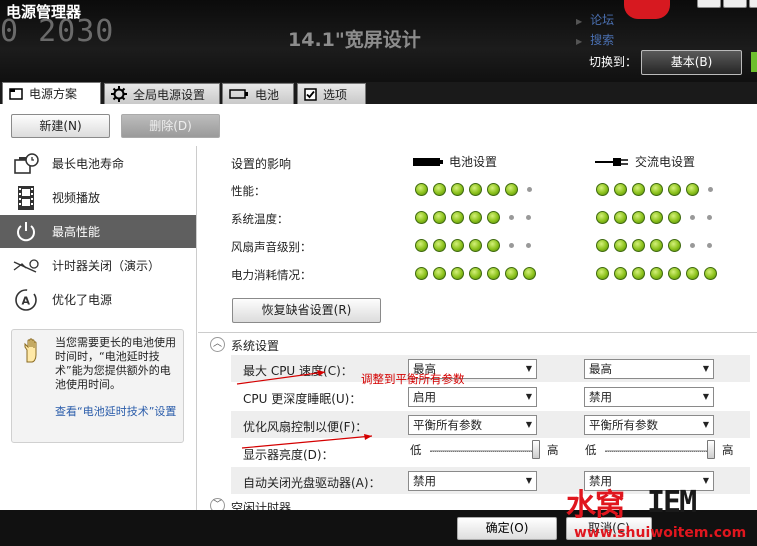 The height and width of the screenshot is (546, 757). What do you see at coordinates (60, 126) in the screenshot?
I see `new-plan-button: 新建(N)` at bounding box center [60, 126].